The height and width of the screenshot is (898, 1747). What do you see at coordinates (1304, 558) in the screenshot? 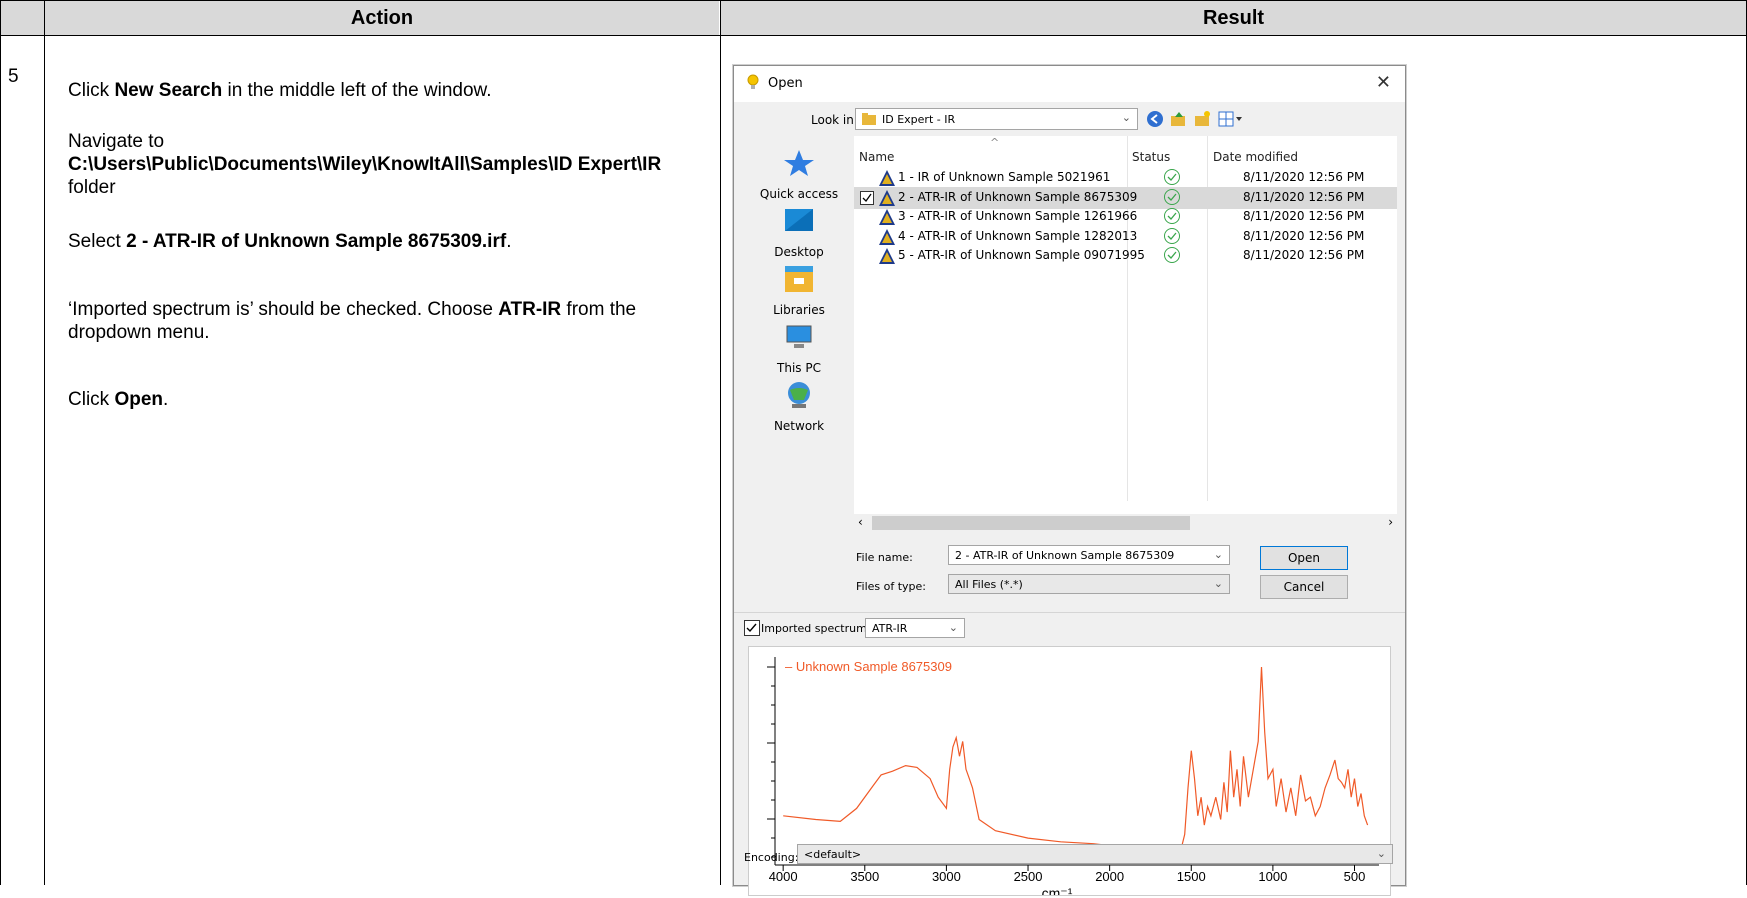
I see `open-button: Open` at bounding box center [1304, 558].